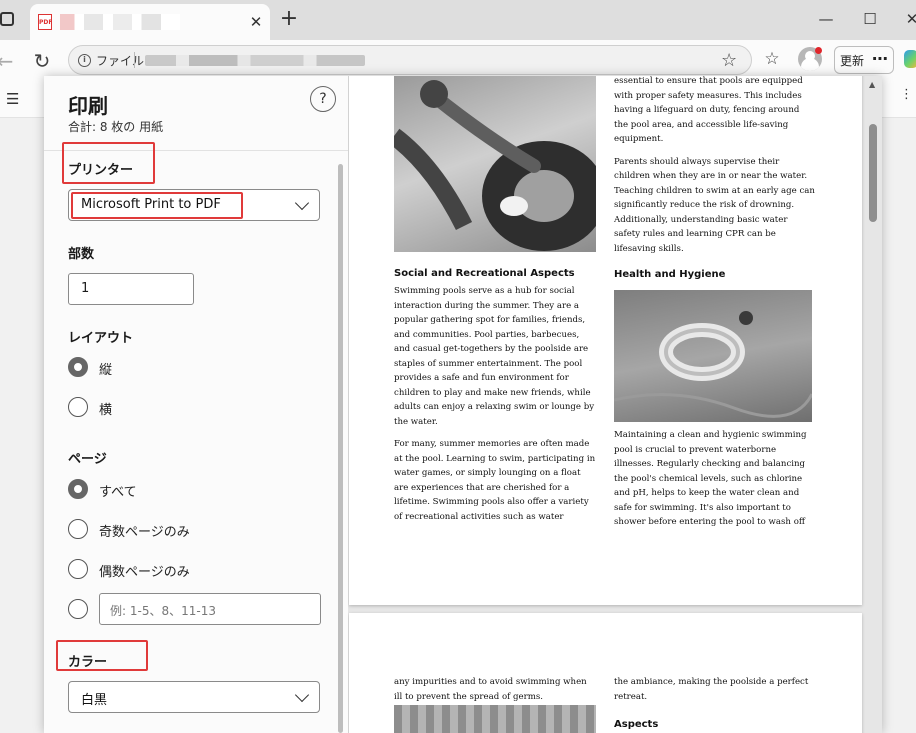 The width and height of the screenshot is (916, 733). Describe the element at coordinates (9, 61) in the screenshot. I see `back-arrow-icon: ←` at that location.